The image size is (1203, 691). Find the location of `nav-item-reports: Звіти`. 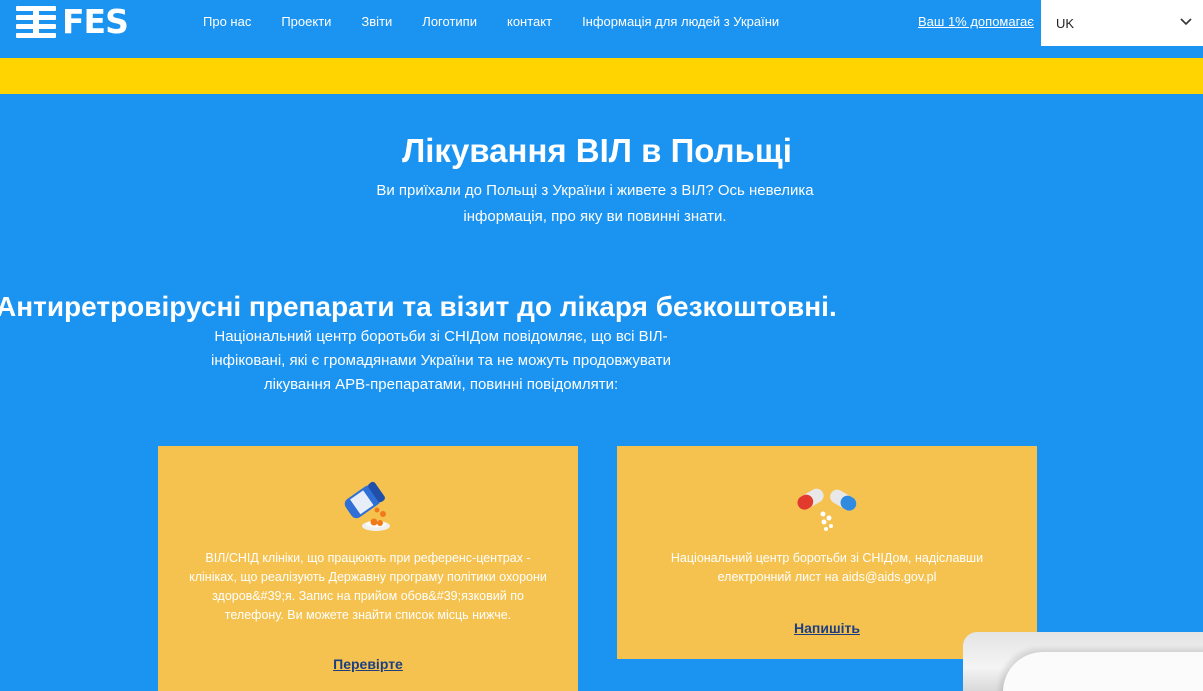

nav-item-reports: Звіти is located at coordinates (376, 21).